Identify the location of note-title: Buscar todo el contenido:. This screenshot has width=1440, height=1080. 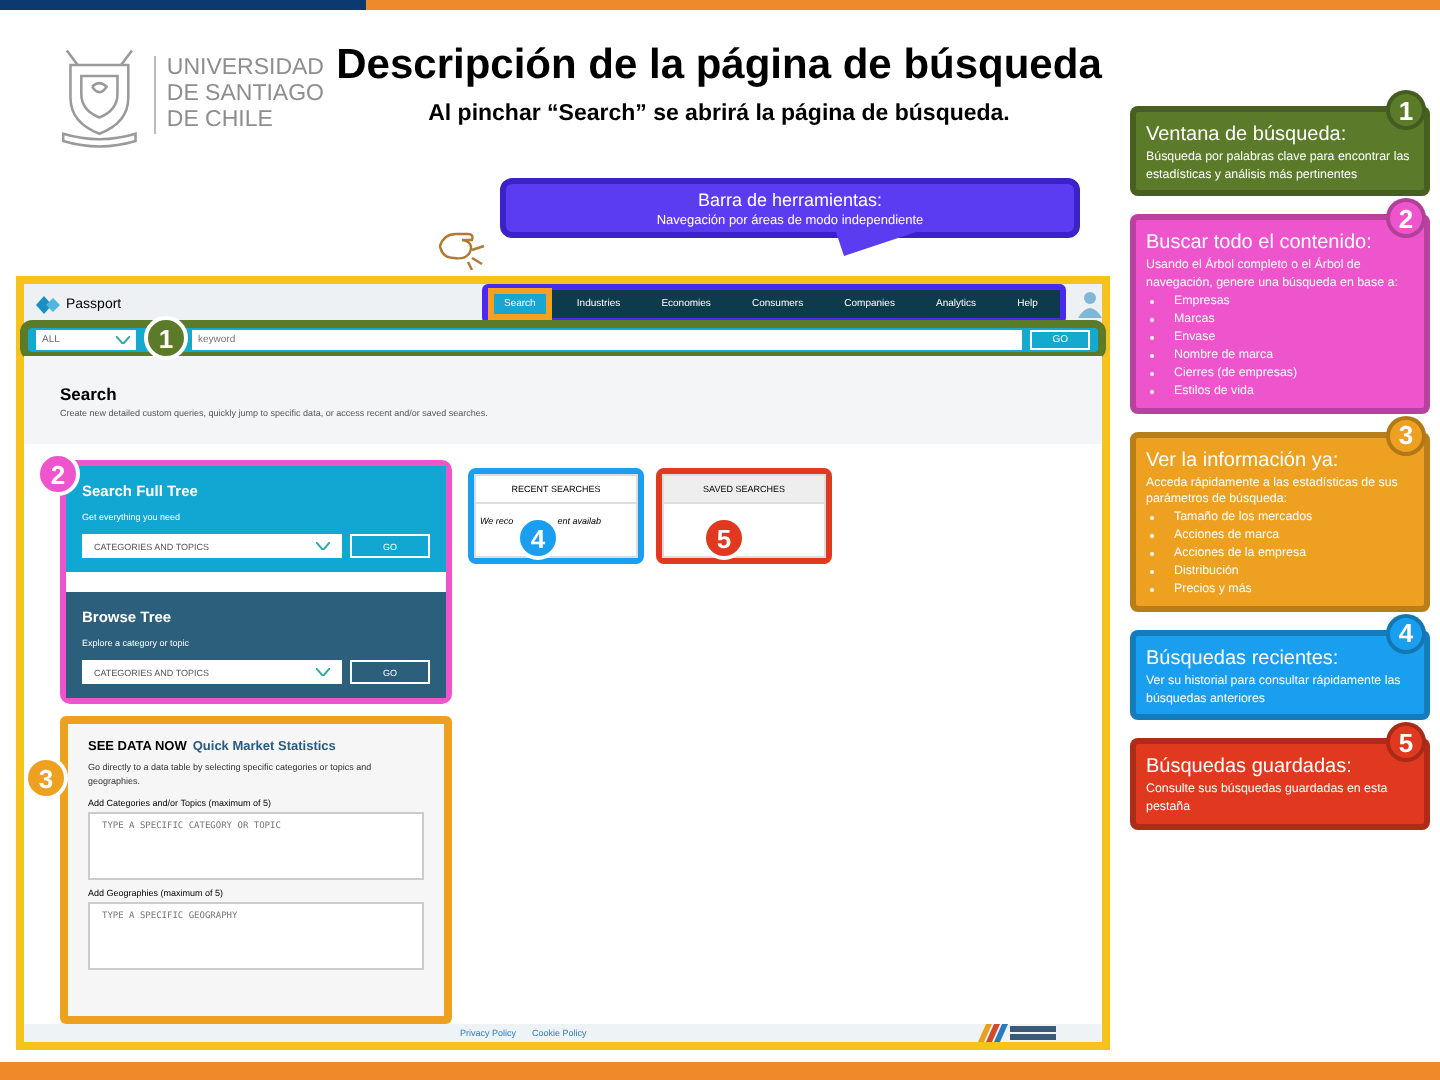
(1260, 243).